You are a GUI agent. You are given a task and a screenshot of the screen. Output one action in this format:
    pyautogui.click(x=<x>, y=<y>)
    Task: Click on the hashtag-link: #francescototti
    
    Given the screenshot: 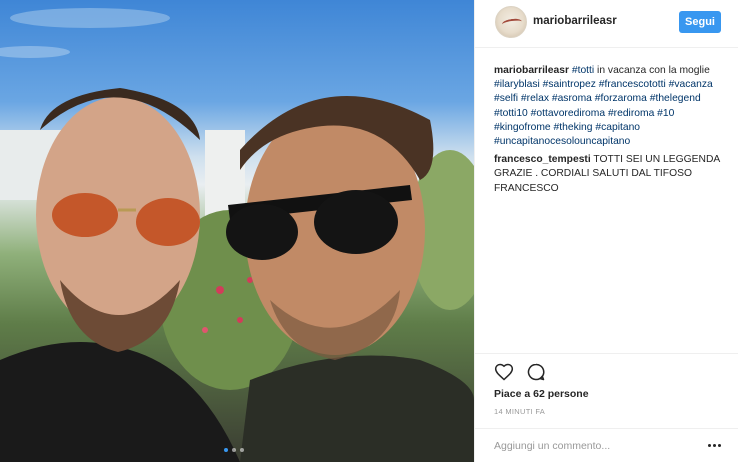 What is the action you would take?
    pyautogui.click(x=632, y=84)
    